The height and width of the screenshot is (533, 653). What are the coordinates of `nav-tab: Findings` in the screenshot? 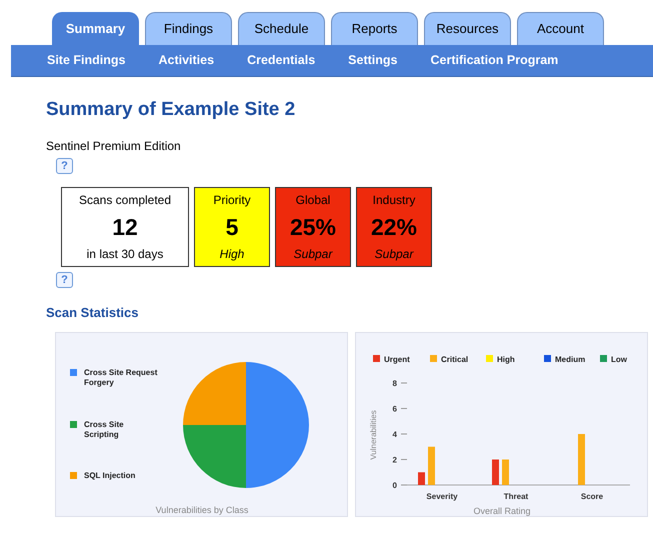 It's located at (188, 28).